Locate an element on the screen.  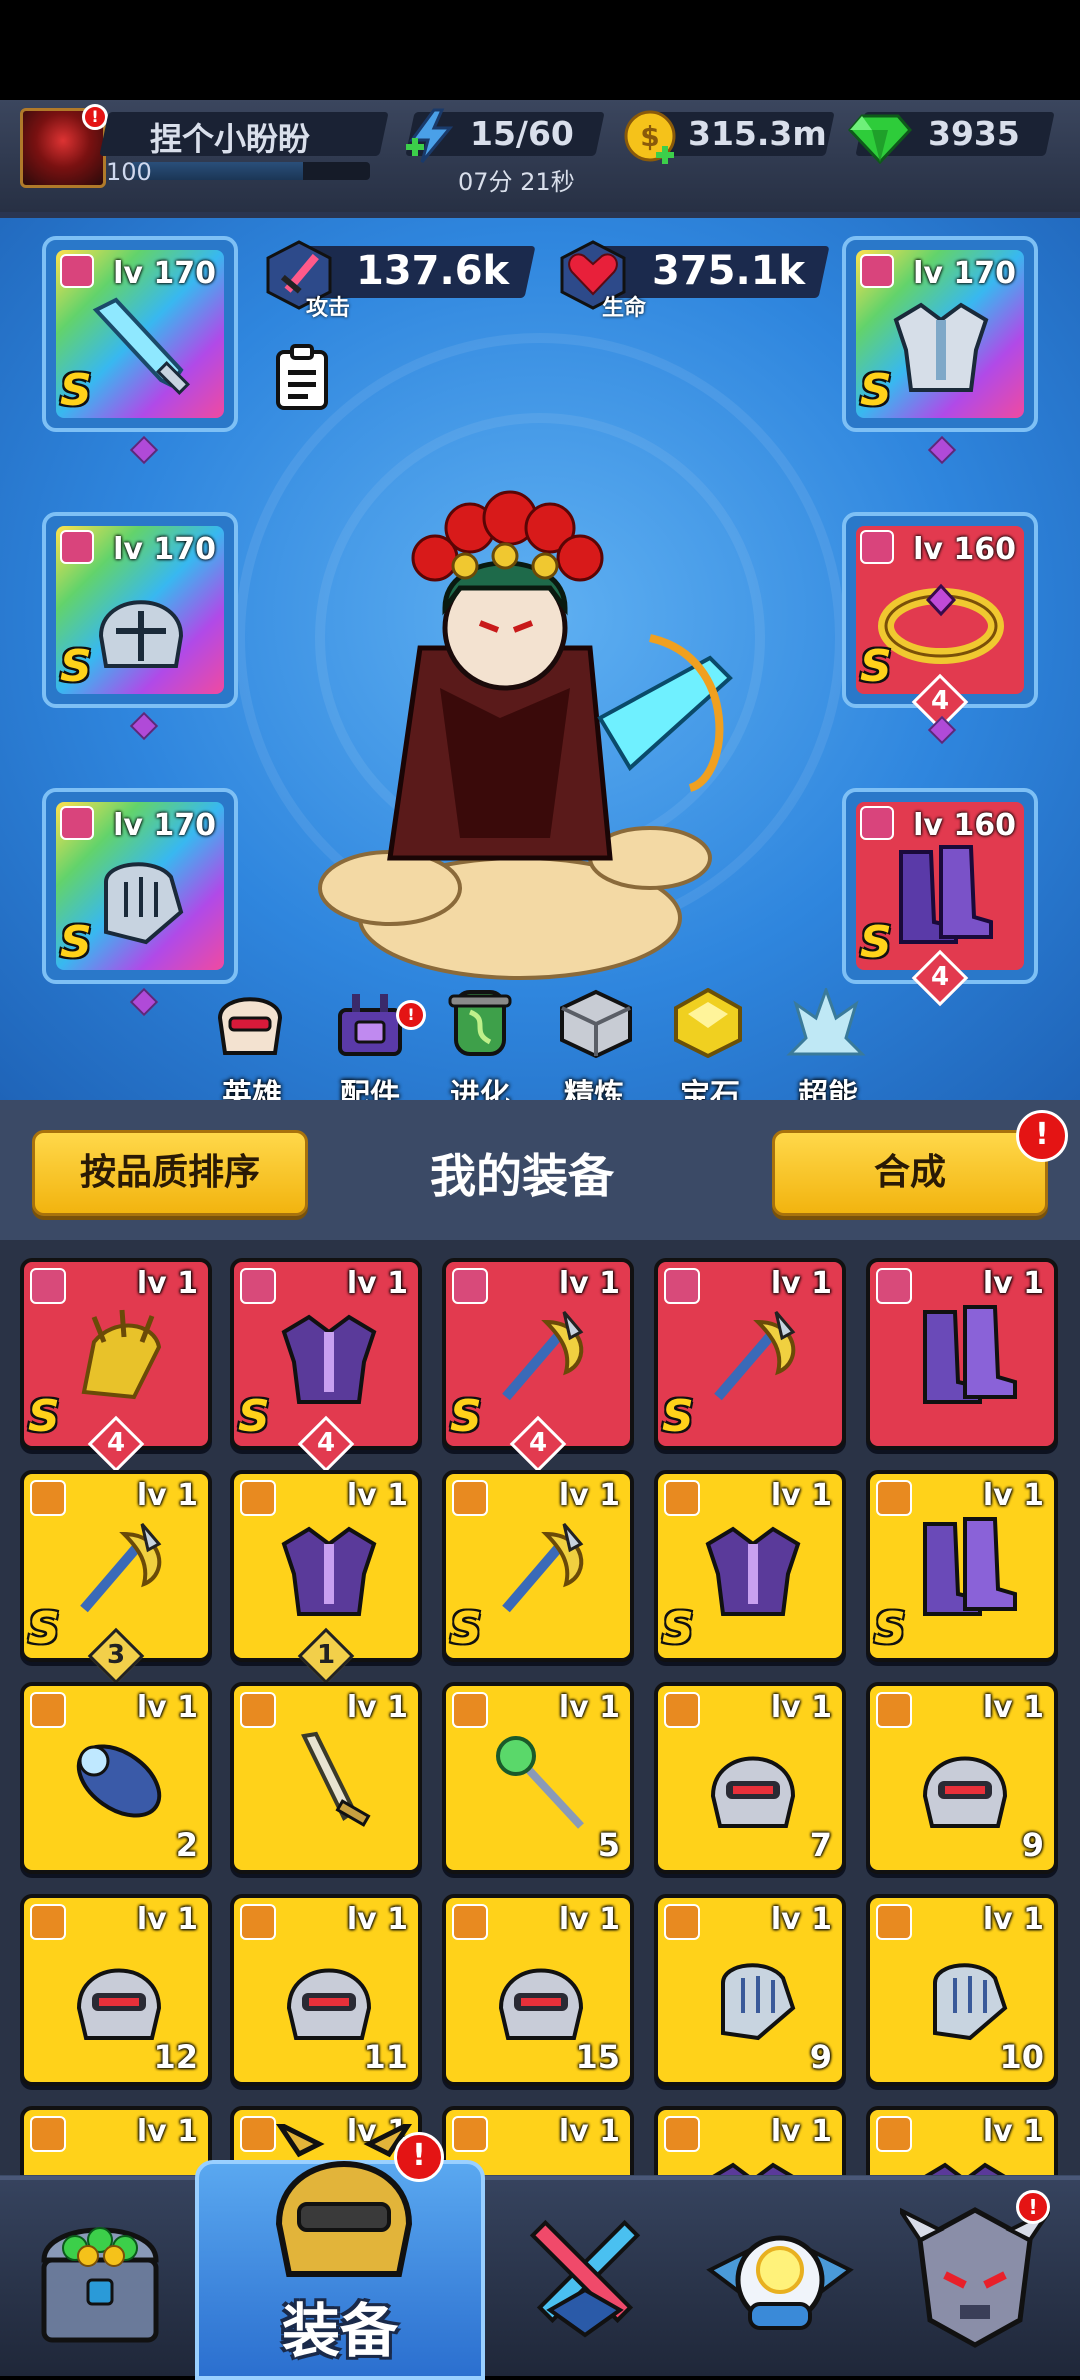
inventory-item: lv 1 7 is located at coordinates (750, 1778).